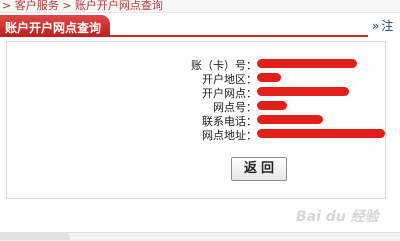 This screenshot has height=241, width=400. Describe the element at coordinates (259, 169) in the screenshot. I see `back-button: 返回` at that location.